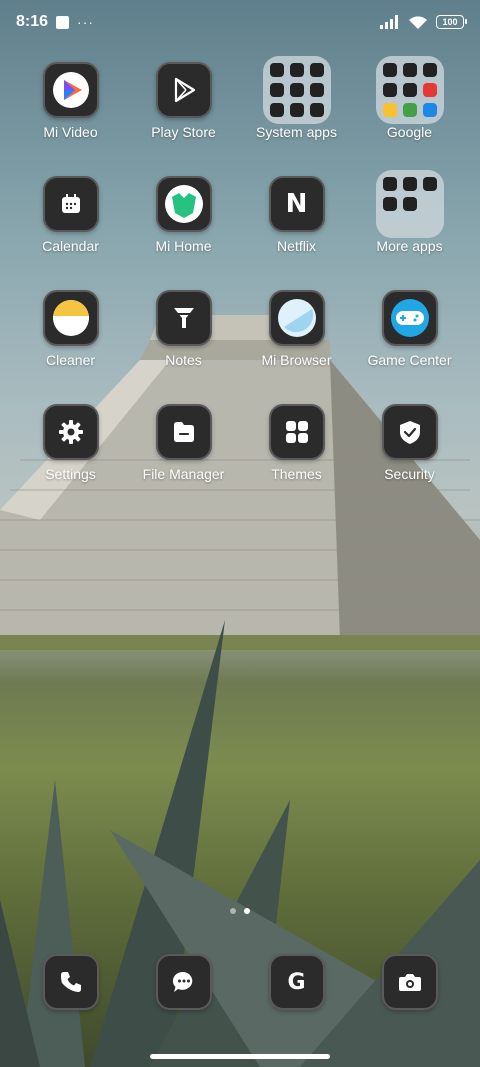 This screenshot has height=1067, width=480. I want to click on app-label: File Manager, so click(183, 474).